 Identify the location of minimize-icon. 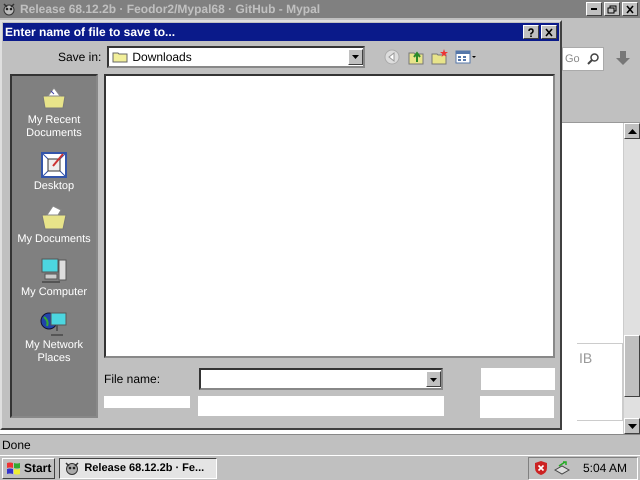
(594, 9).